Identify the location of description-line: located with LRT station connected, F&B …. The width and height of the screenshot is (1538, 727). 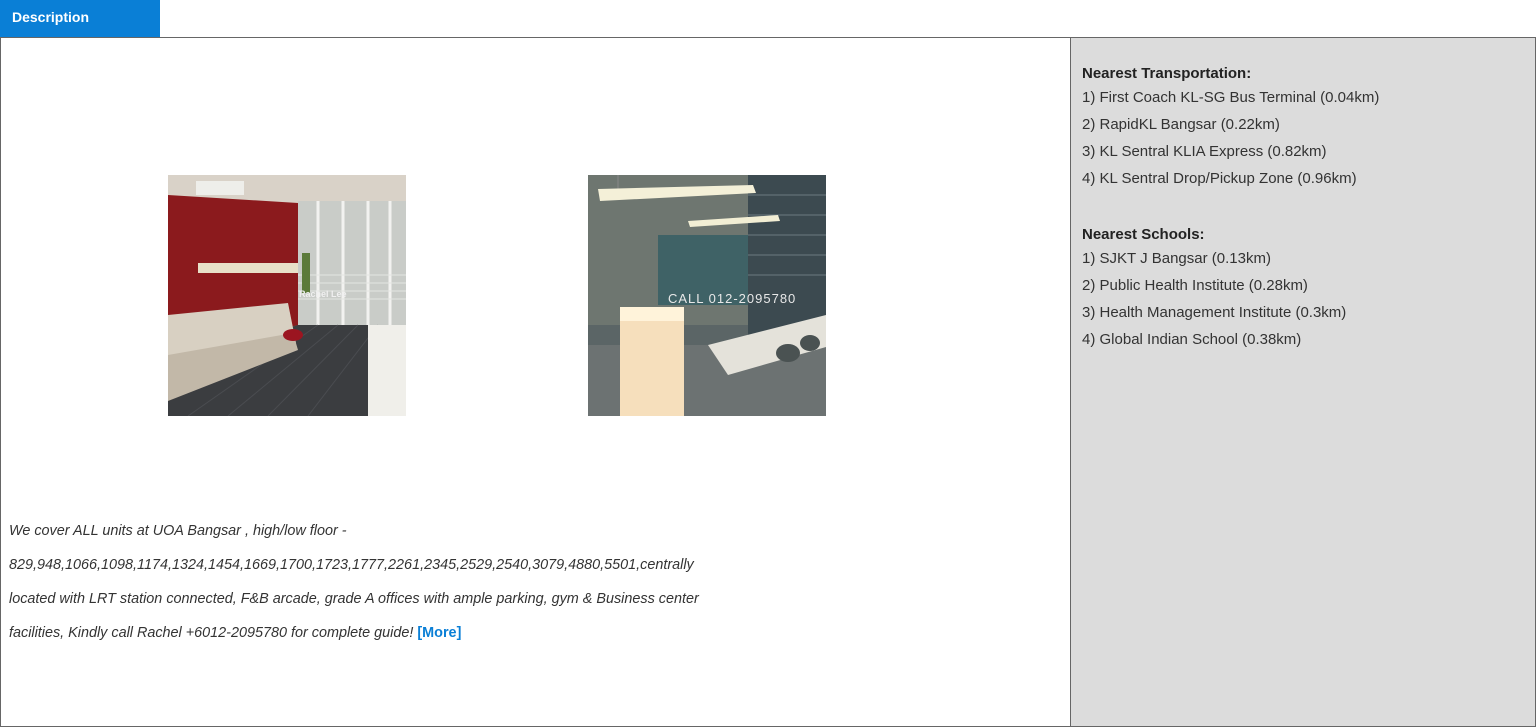
(354, 599).